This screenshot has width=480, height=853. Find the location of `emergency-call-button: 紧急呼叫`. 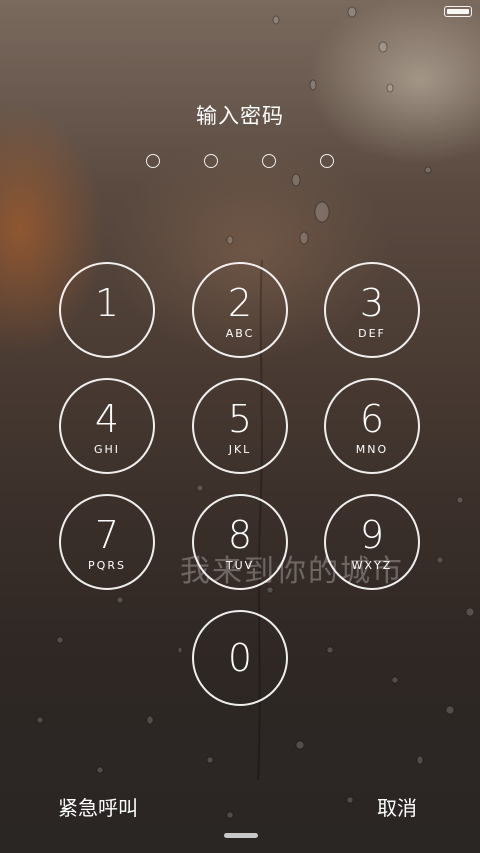

emergency-call-button: 紧急呼叫 is located at coordinates (98, 806).